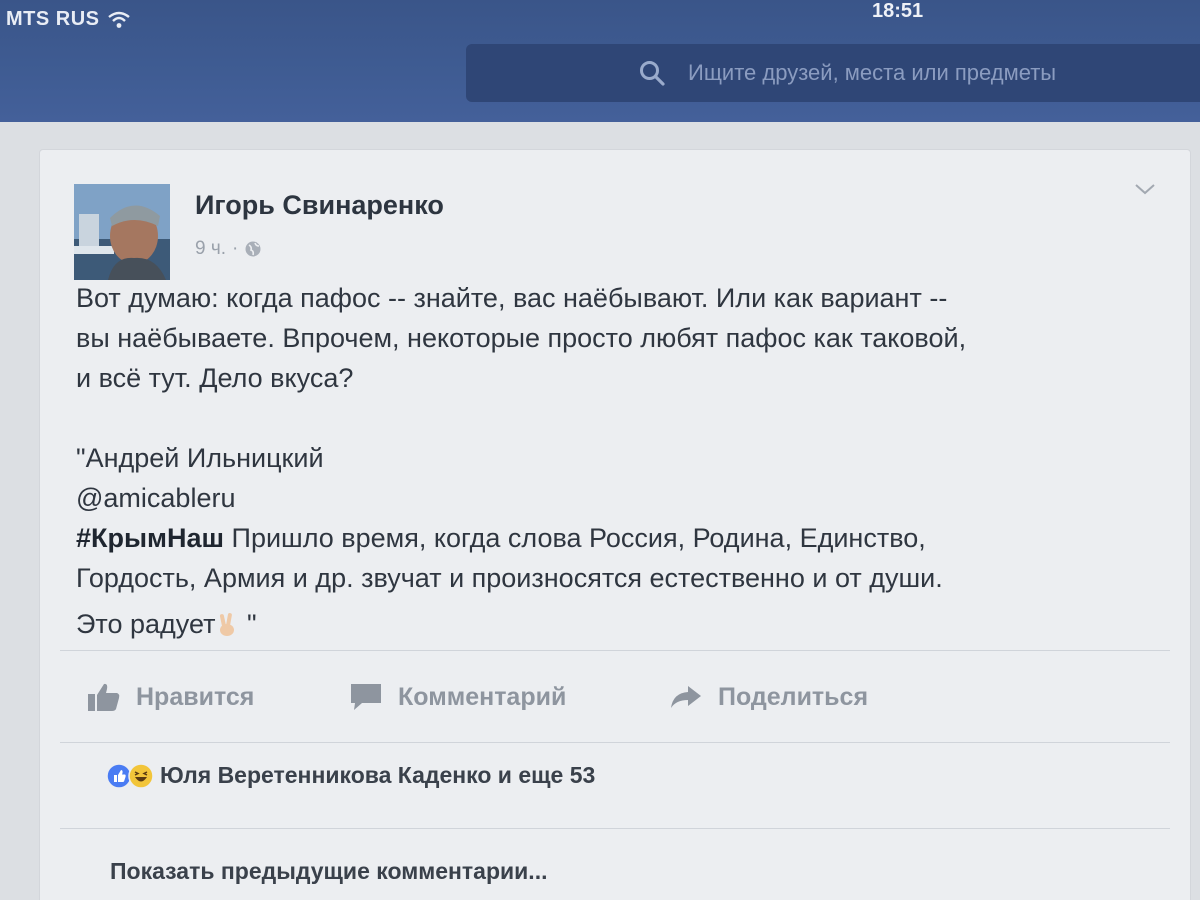 This screenshot has height=900, width=1200. Describe the element at coordinates (141, 775) in the screenshot. I see `haha-reaction-icon` at that location.